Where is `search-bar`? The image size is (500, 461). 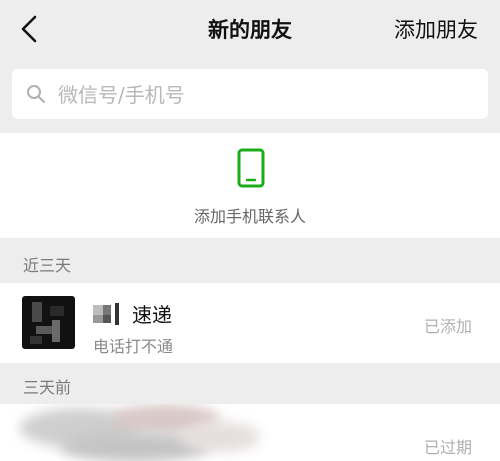 search-bar is located at coordinates (250, 94).